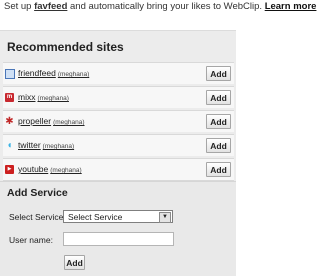  What do you see at coordinates (218, 121) in the screenshot?
I see `add-propeller-button: Add` at bounding box center [218, 121].